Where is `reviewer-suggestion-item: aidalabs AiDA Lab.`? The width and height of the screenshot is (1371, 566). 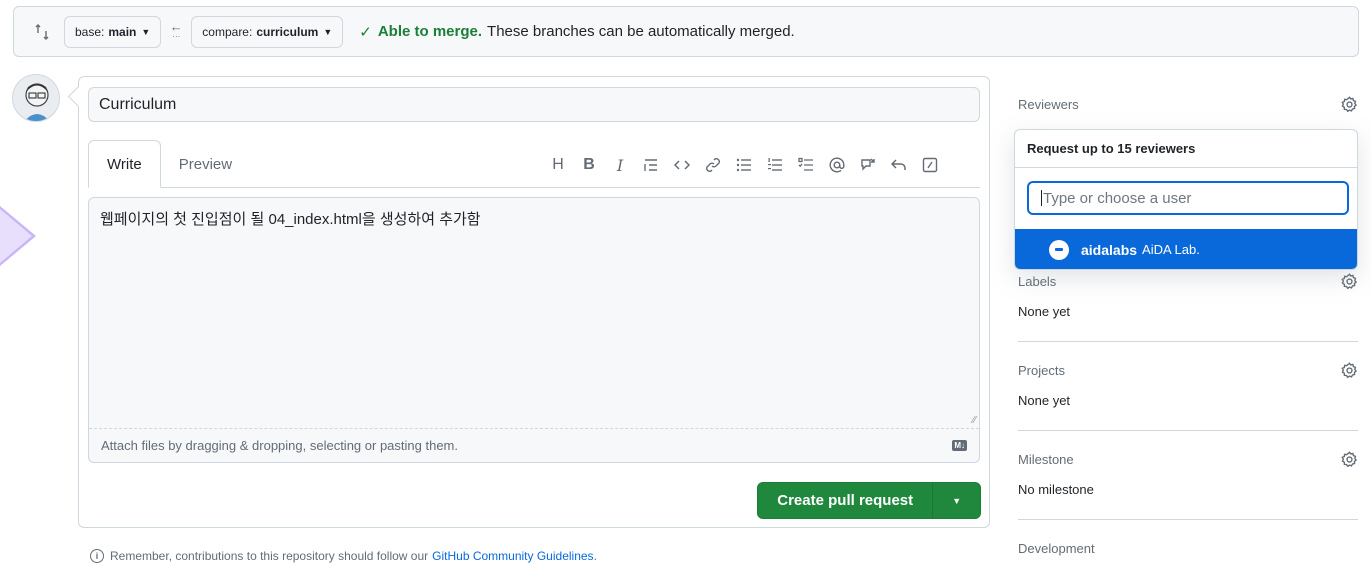
reviewer-suggestion-item: aidalabs AiDA Lab. is located at coordinates (1186, 249).